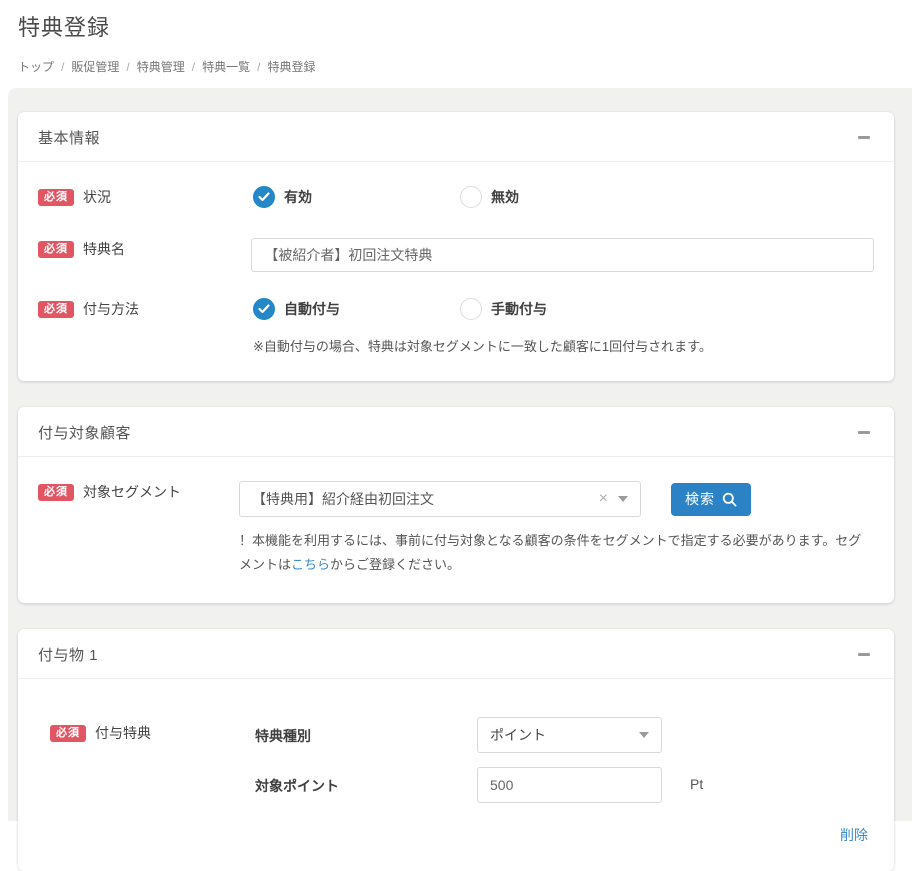  I want to click on breadcrumb-item-benefit-mgmt: 特典管理, so click(161, 66).